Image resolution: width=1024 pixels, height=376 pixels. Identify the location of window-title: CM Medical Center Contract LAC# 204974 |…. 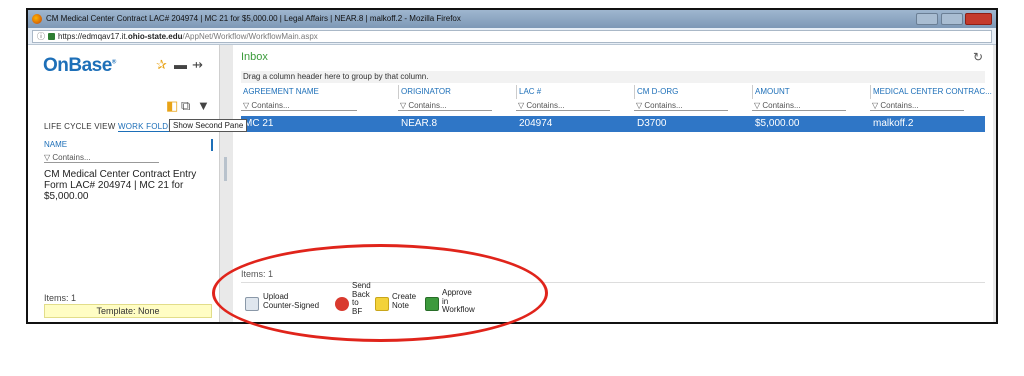
(253, 18).